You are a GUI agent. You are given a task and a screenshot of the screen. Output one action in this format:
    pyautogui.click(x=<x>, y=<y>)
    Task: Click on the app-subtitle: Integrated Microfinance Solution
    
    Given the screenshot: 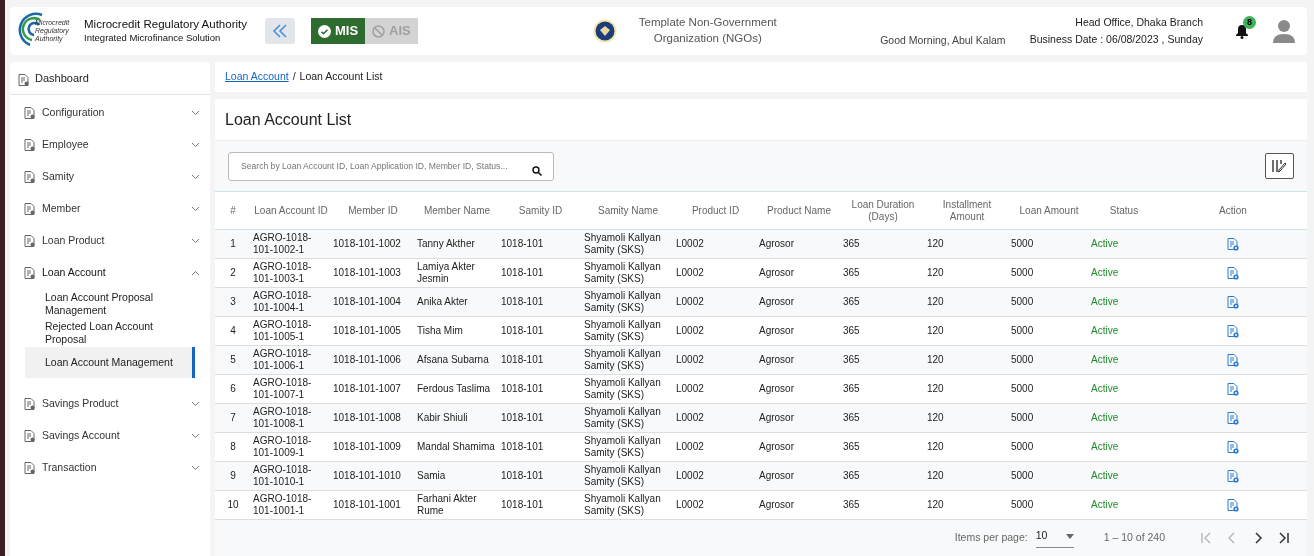 What is the action you would take?
    pyautogui.click(x=153, y=39)
    